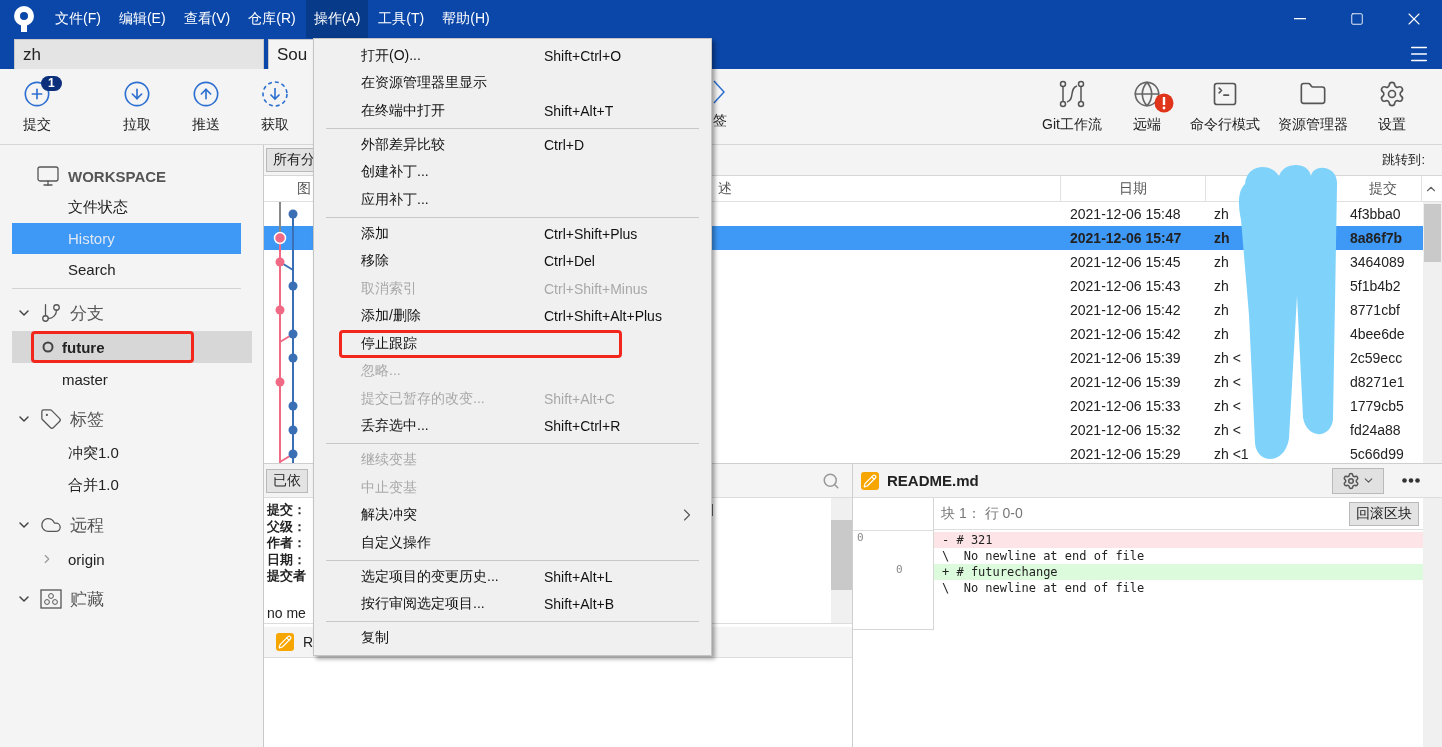 The width and height of the screenshot is (1442, 747). I want to click on toolbar-button: 资源管理器, so click(1313, 106).